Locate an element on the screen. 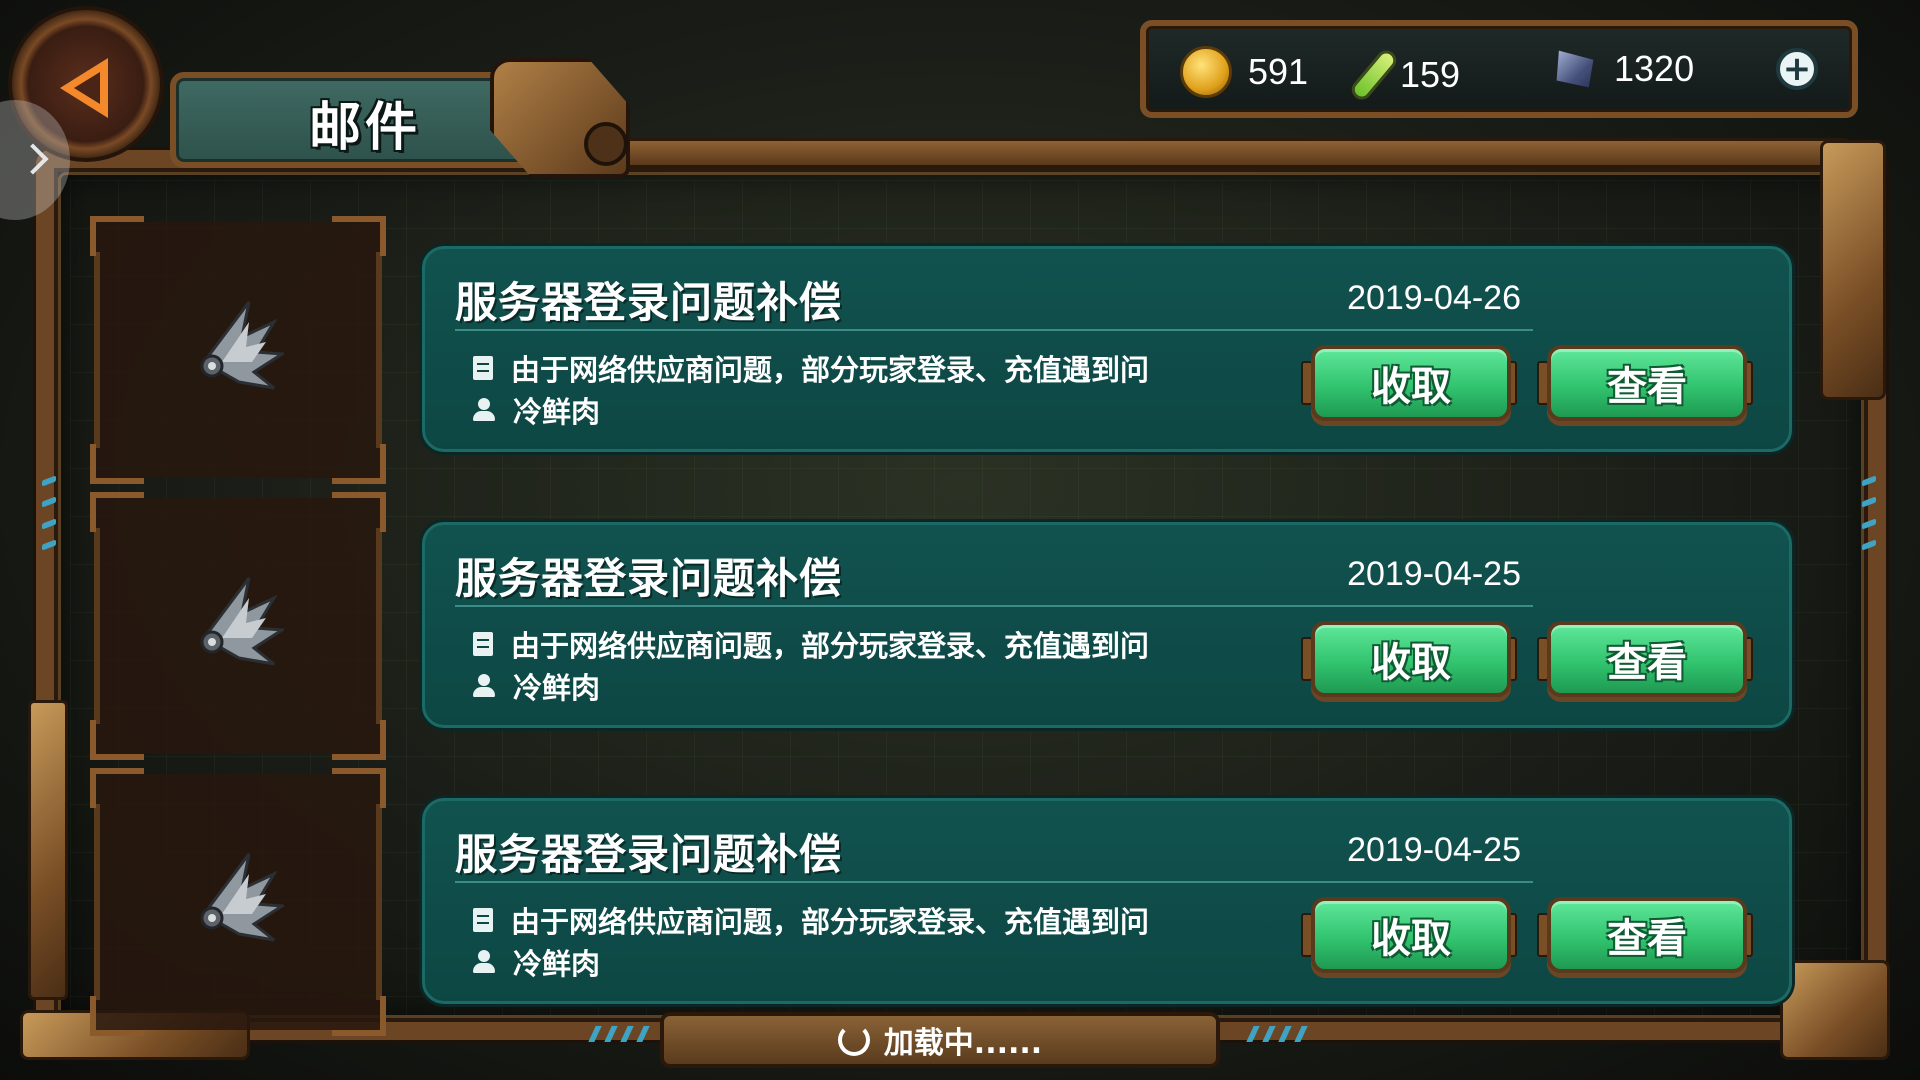 This screenshot has height=1080, width=1920. gold-coin-icon is located at coordinates (1206, 72).